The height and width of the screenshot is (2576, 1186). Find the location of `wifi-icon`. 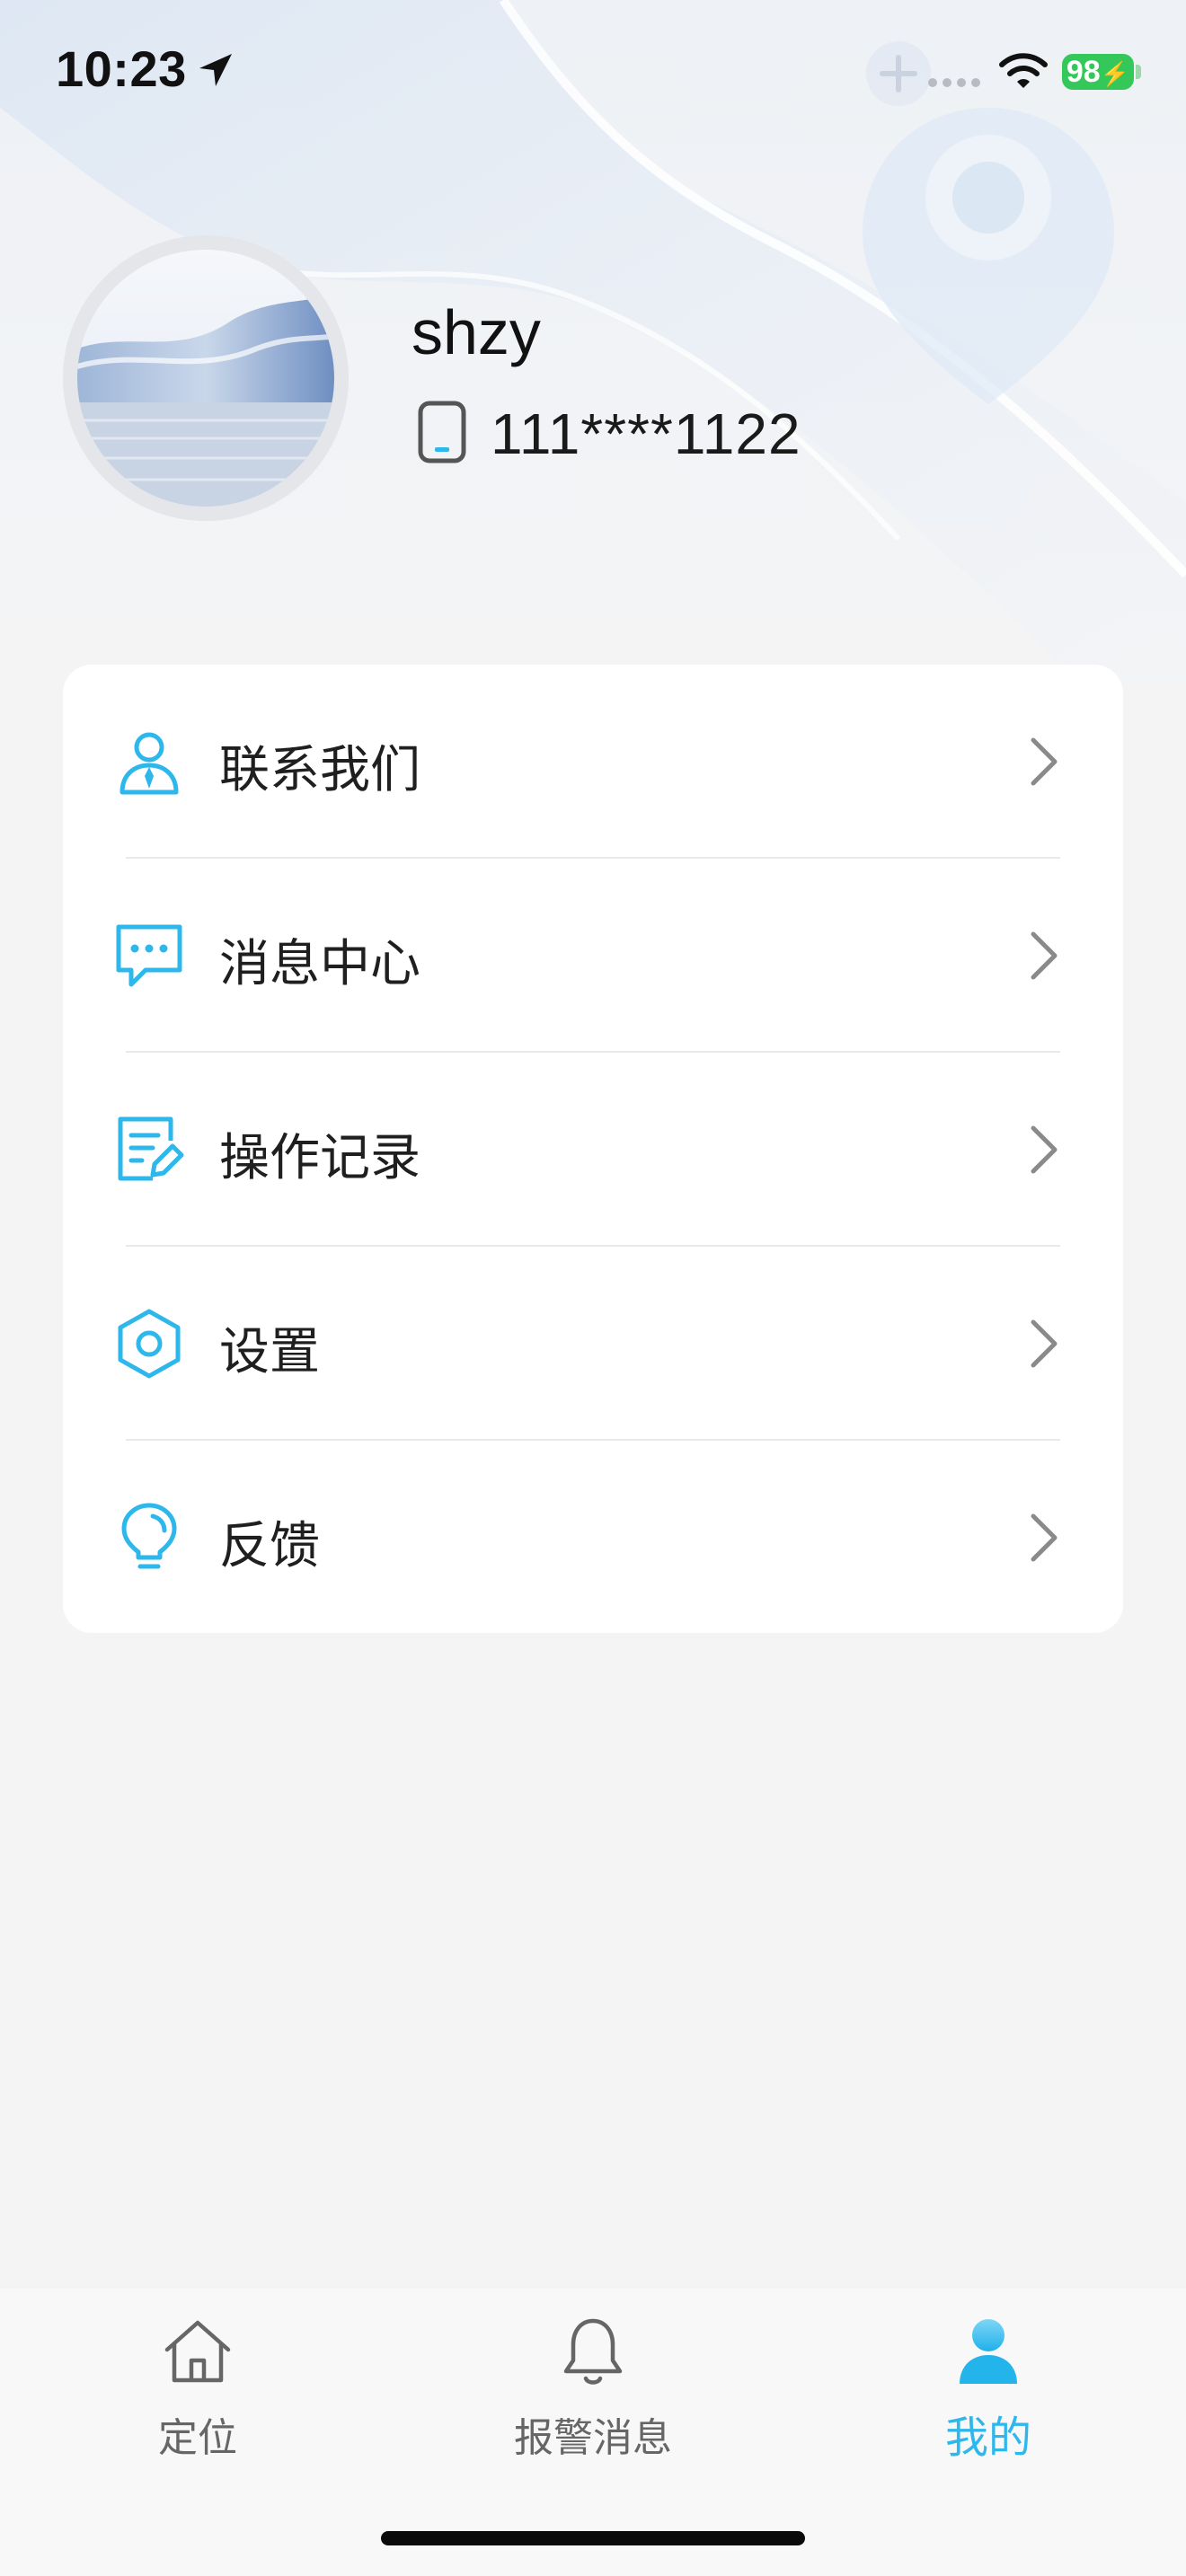

wifi-icon is located at coordinates (1023, 70).